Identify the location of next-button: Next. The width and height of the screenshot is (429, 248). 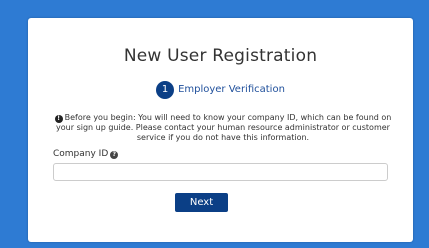
(201, 202).